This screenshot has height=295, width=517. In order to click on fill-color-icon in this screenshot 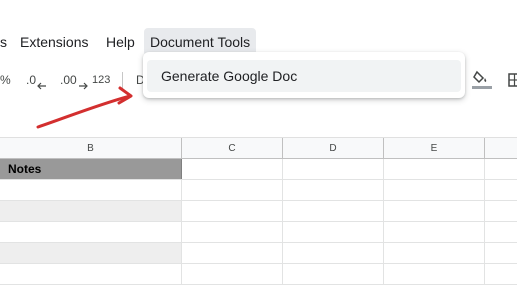, I will do `click(482, 79)`.